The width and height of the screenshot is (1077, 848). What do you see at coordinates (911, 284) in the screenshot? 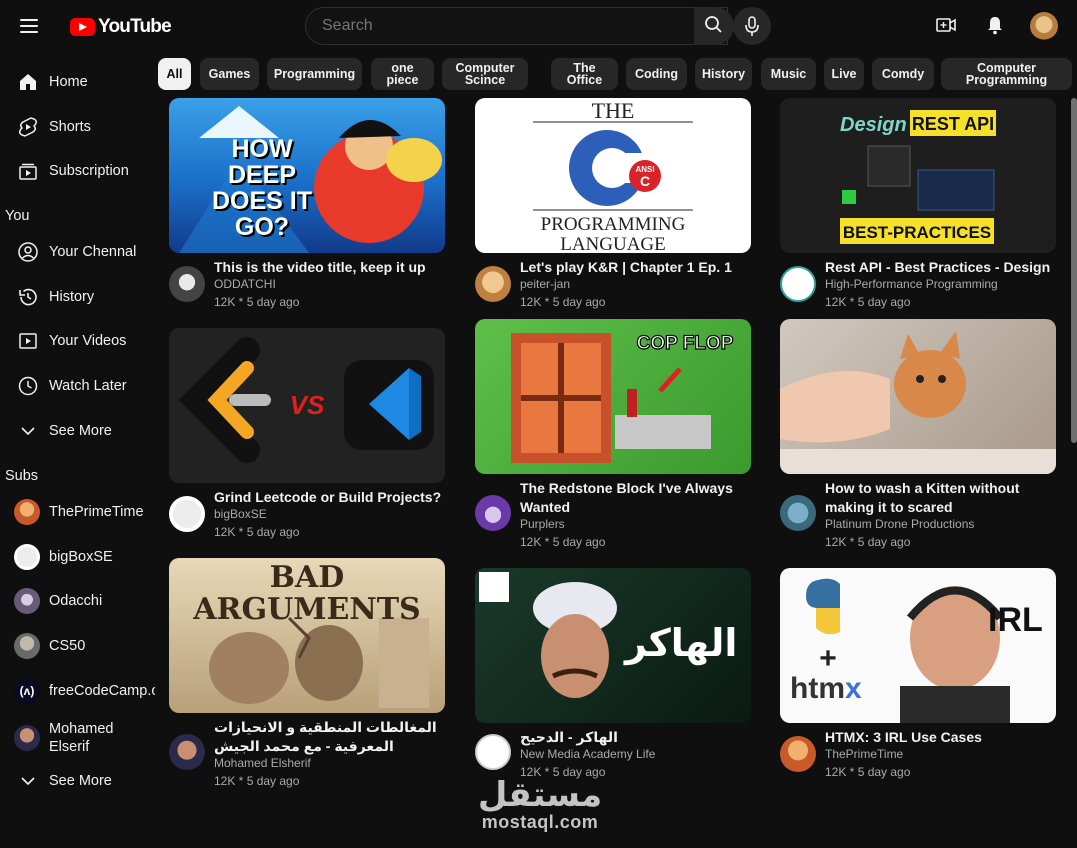
I see `channel-name: High-Performance Programming` at bounding box center [911, 284].